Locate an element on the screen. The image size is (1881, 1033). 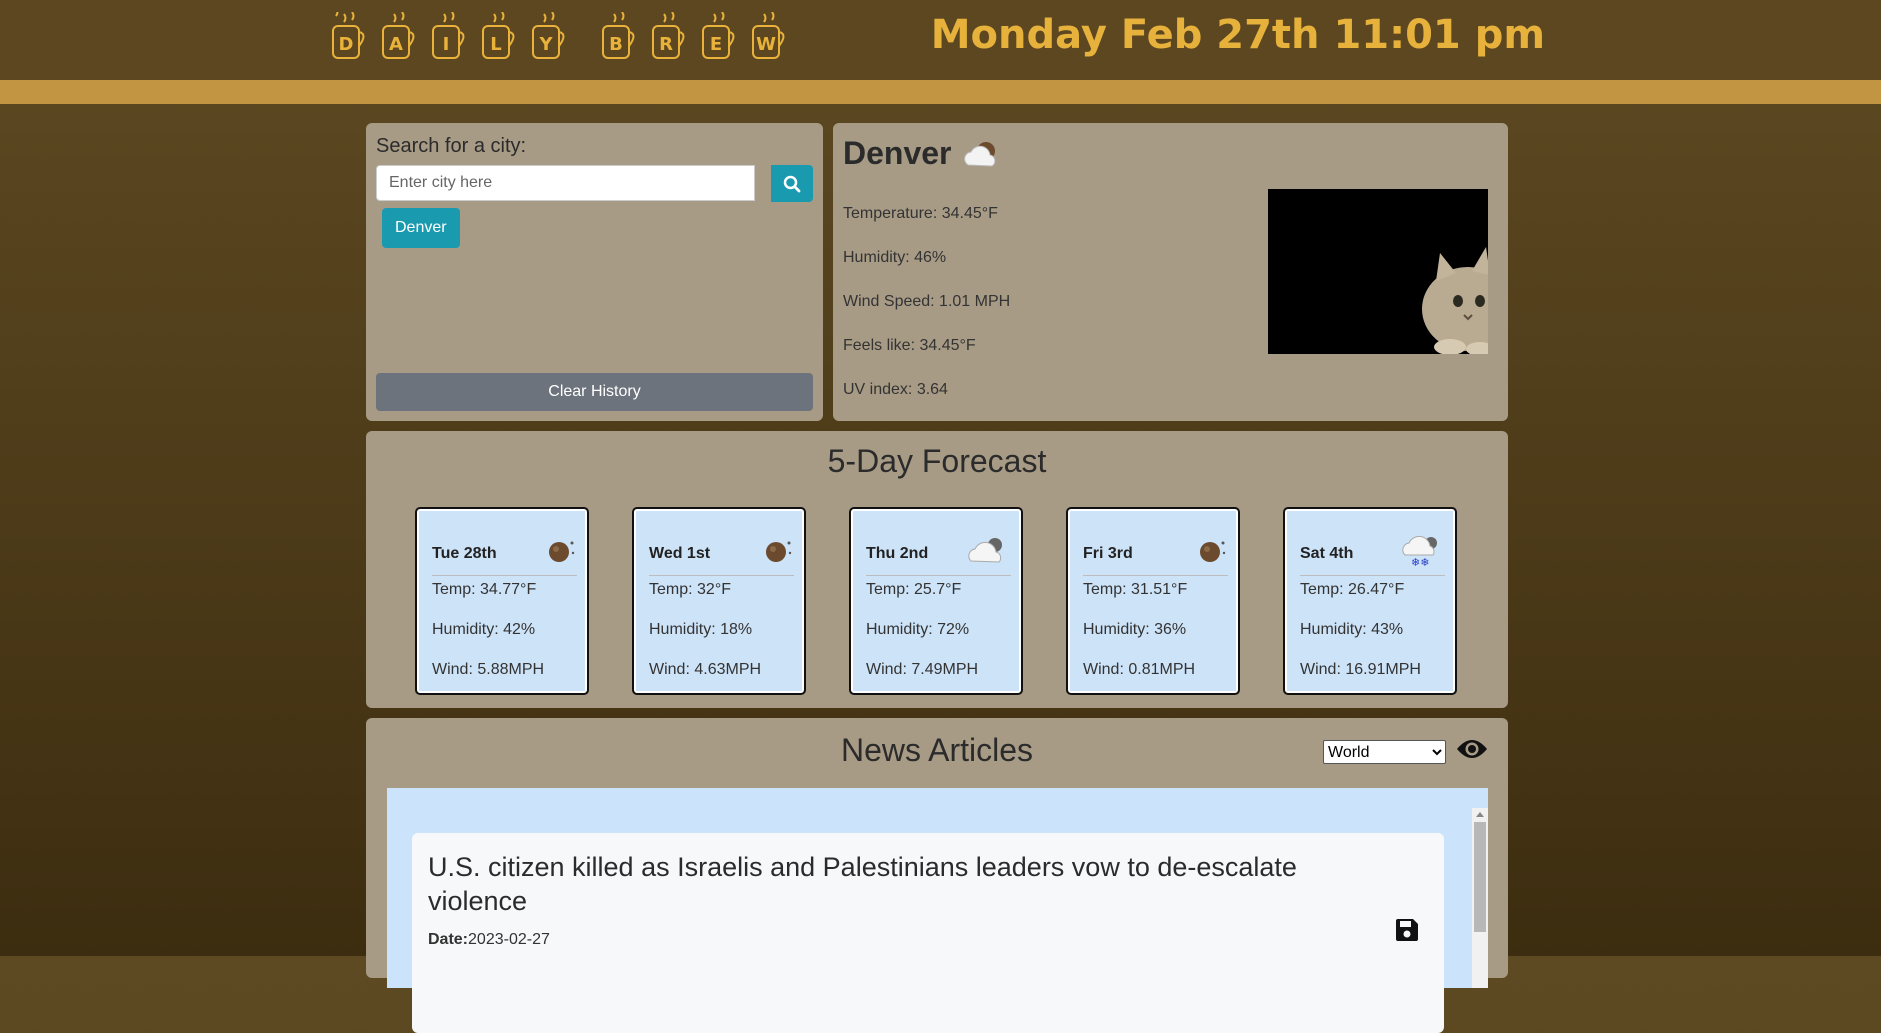
logo-letter: A is located at coordinates (396, 44).